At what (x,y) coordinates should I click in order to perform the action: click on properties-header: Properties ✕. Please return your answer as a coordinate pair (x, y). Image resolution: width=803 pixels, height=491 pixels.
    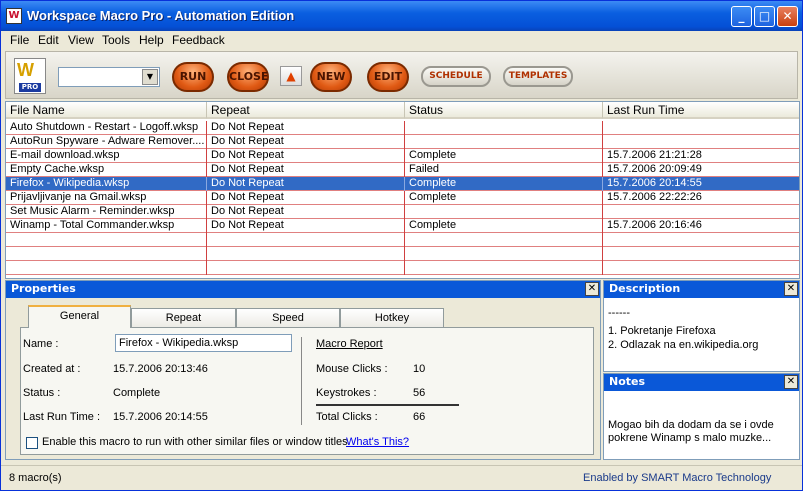
    Looking at the image, I should click on (303, 289).